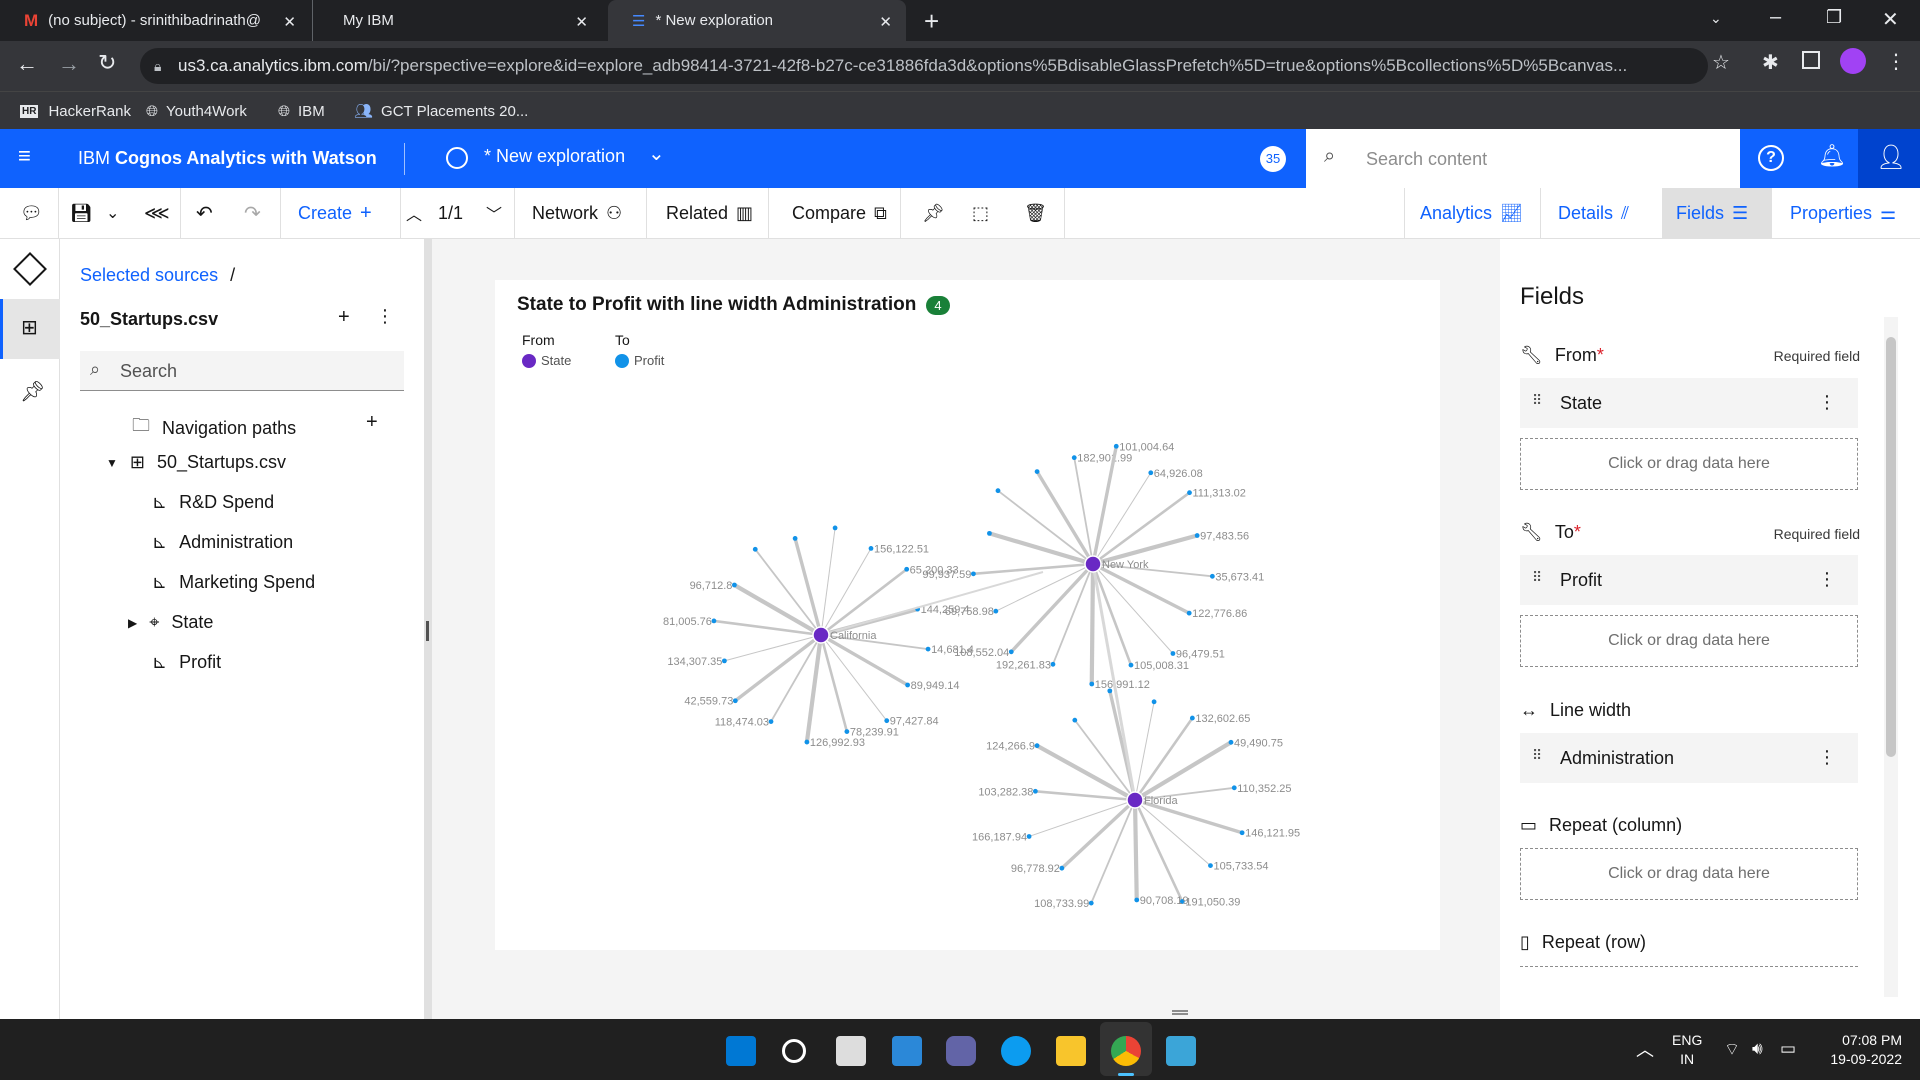 The height and width of the screenshot is (1080, 1920). What do you see at coordinates (1775, 17) in the screenshot?
I see `minimize-icon: –` at bounding box center [1775, 17].